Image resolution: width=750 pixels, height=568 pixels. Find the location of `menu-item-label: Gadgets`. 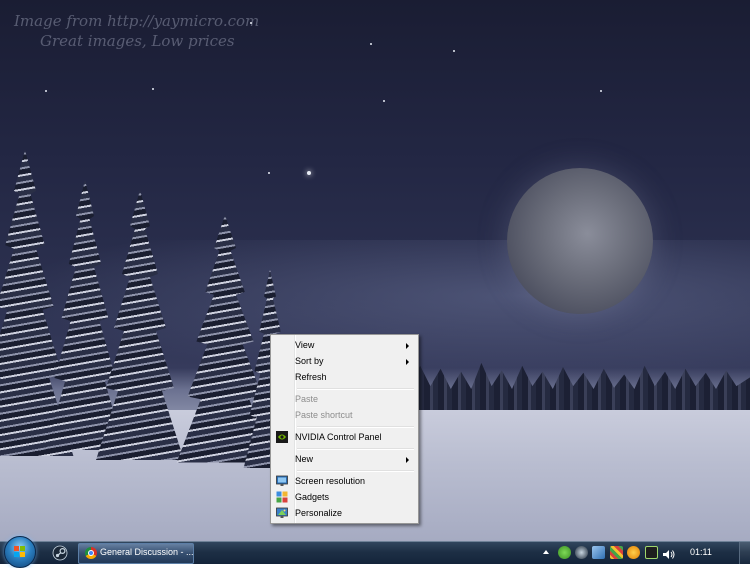

menu-item-label: Gadgets is located at coordinates (312, 497).